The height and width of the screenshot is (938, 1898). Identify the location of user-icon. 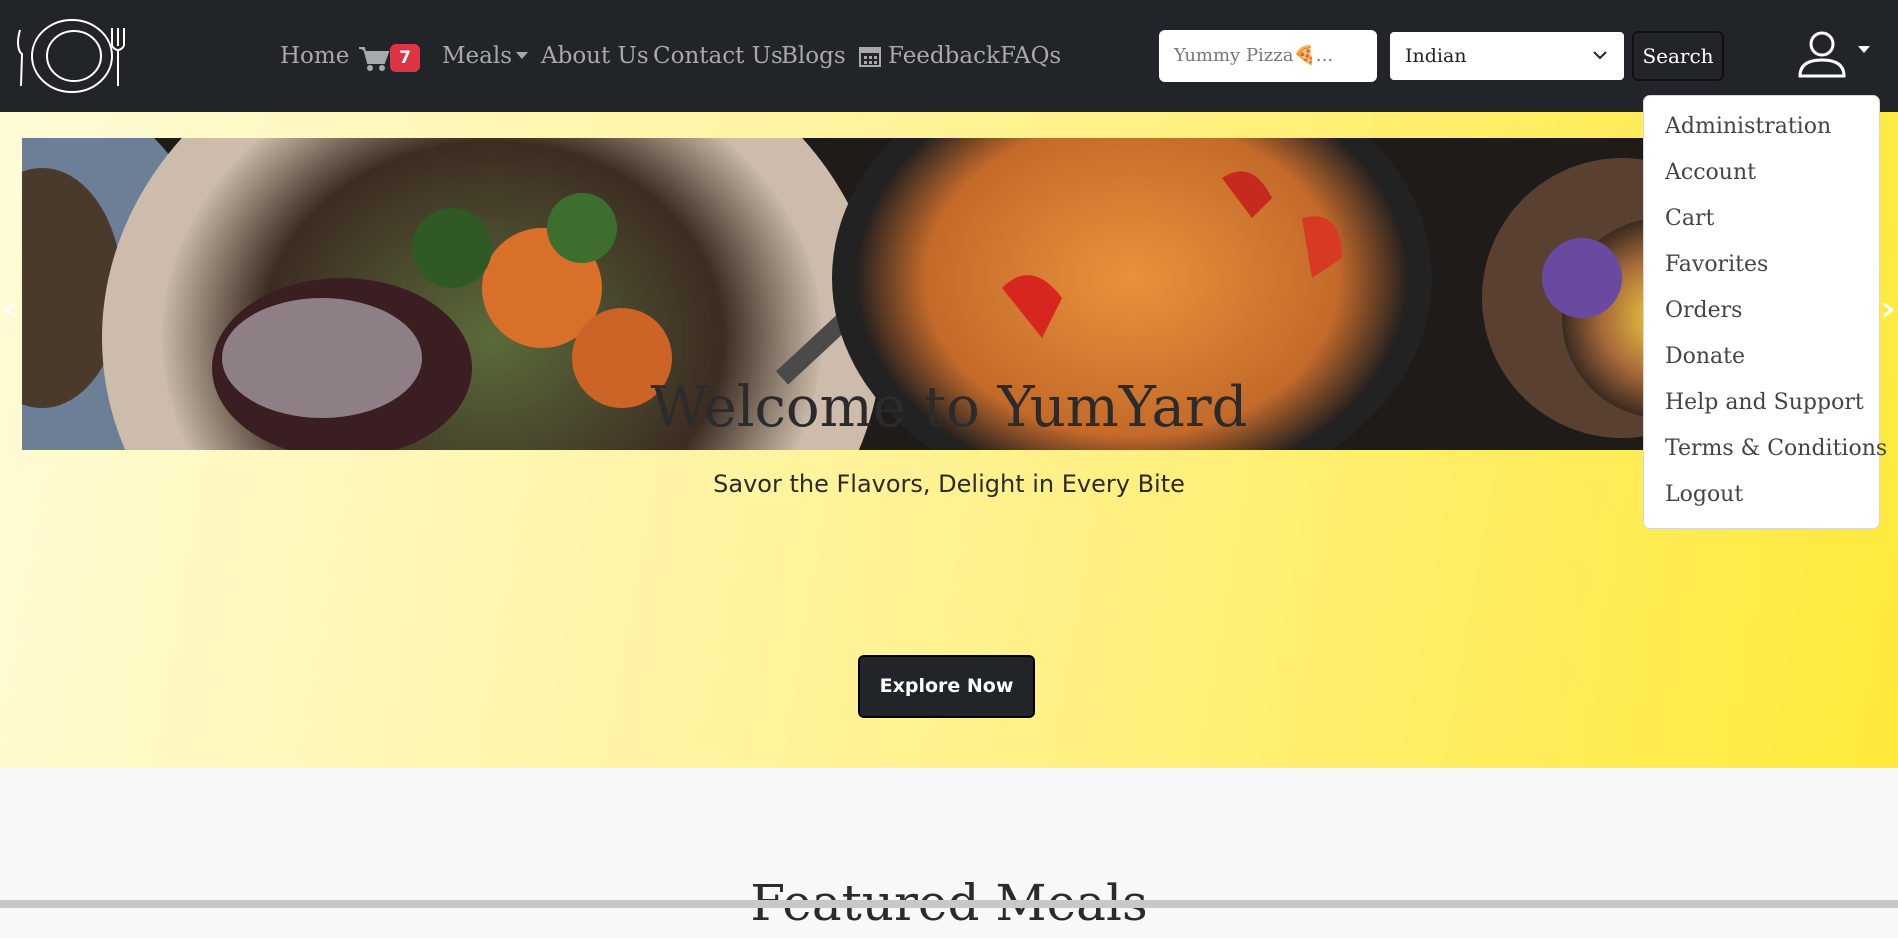
(1822, 54).